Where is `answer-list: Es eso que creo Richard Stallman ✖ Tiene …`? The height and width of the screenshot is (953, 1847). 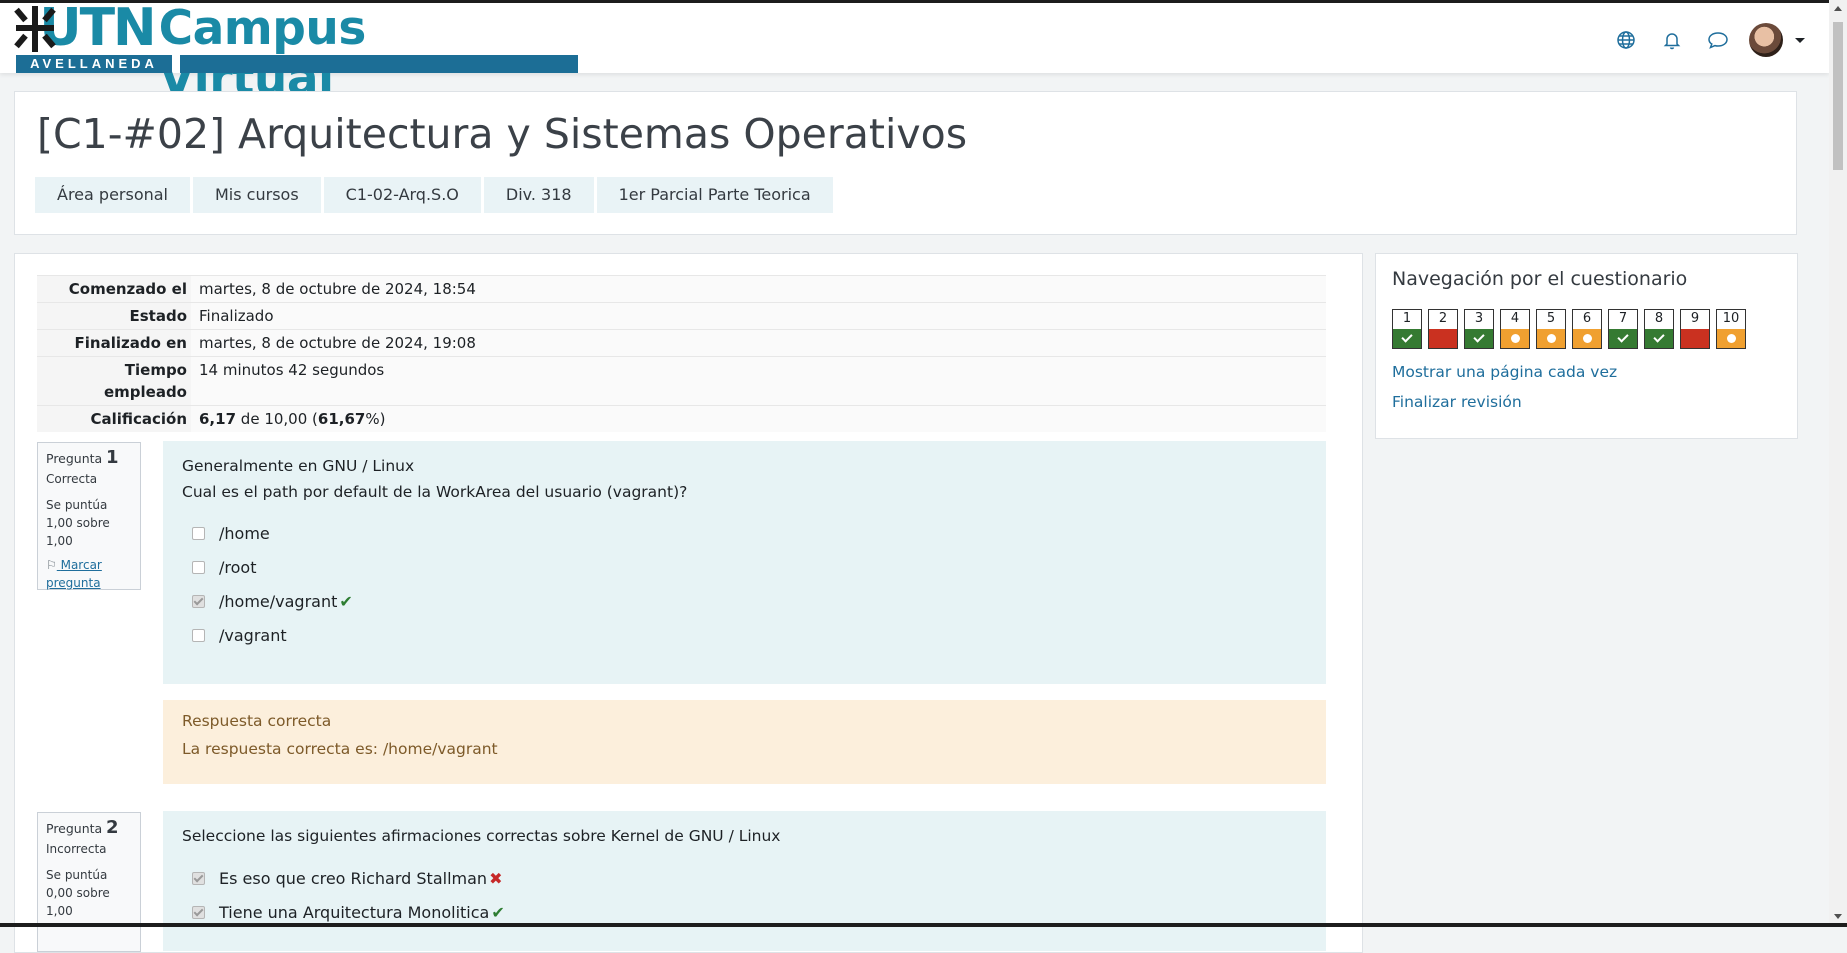 answer-list: Es eso que creo Richard Stallman ✖ Tiene … is located at coordinates (744, 895).